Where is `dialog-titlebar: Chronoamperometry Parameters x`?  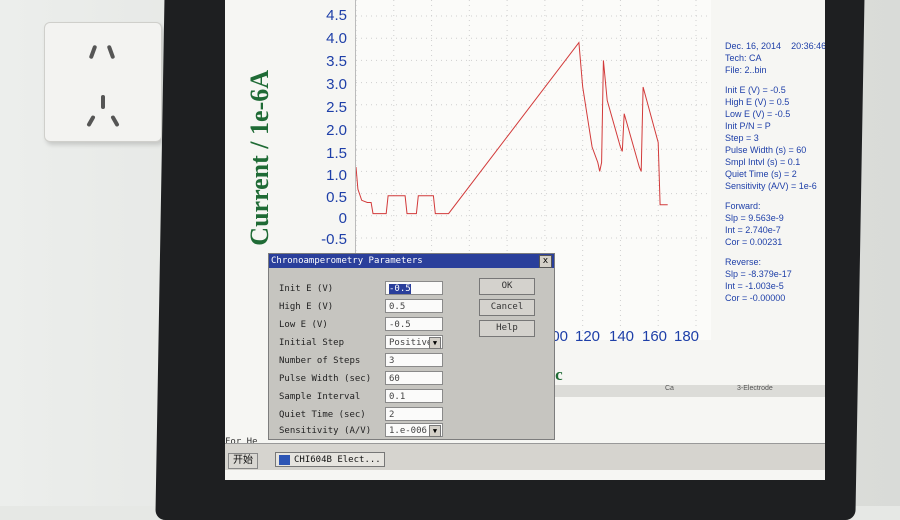 dialog-titlebar: Chronoamperometry Parameters x is located at coordinates (411, 261).